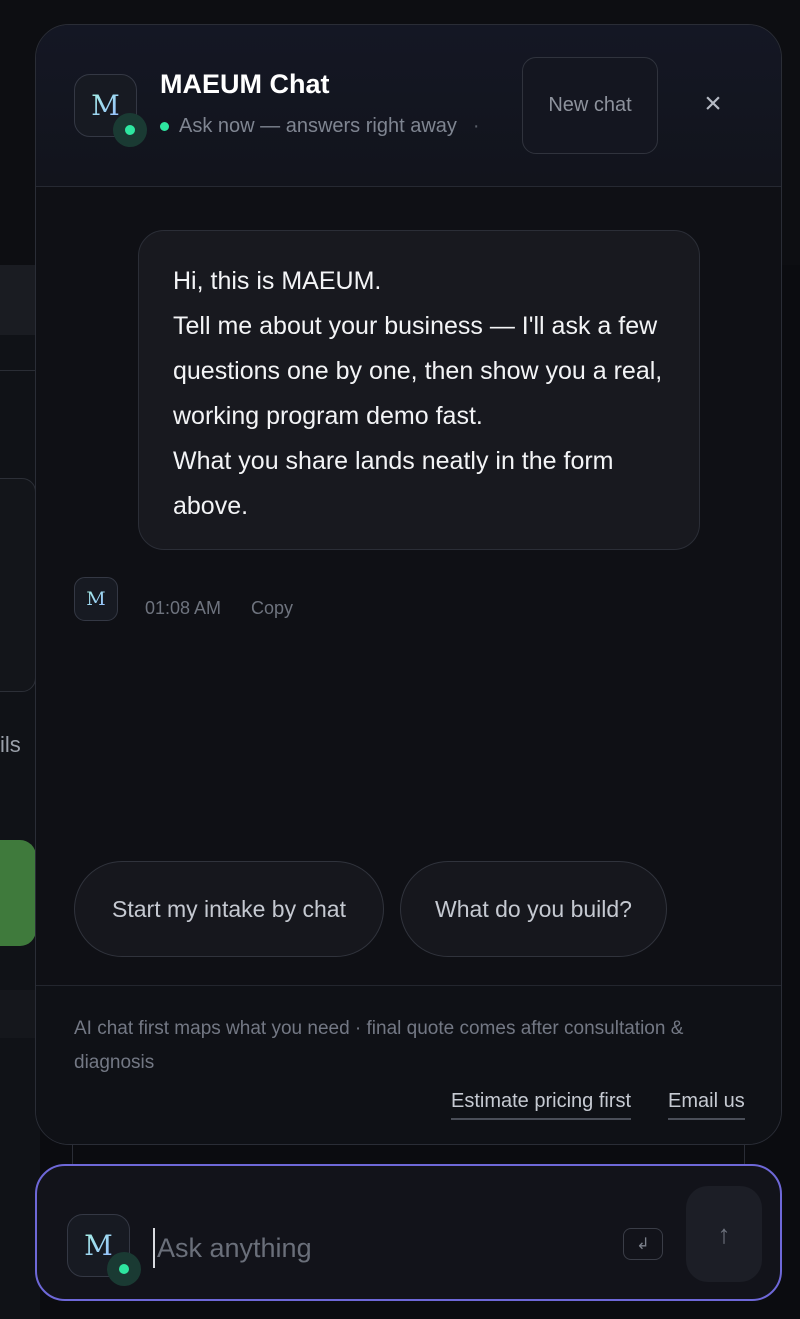  Describe the element at coordinates (245, 84) in the screenshot. I see `chat-title: MAEUM Chat` at that location.